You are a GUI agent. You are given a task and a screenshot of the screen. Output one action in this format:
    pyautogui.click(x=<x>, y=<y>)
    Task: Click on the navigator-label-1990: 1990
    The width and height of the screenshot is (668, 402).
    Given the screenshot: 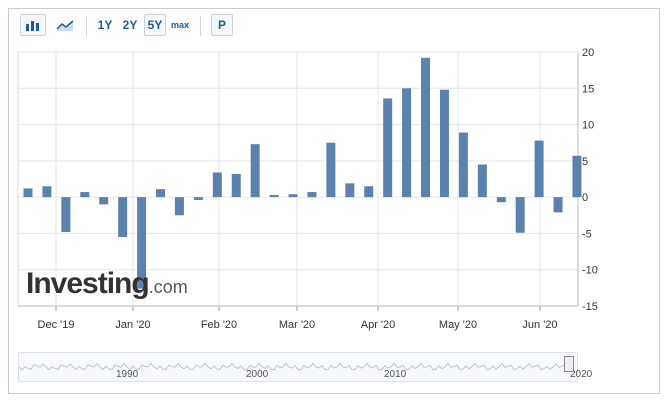 What is the action you would take?
    pyautogui.click(x=127, y=374)
    